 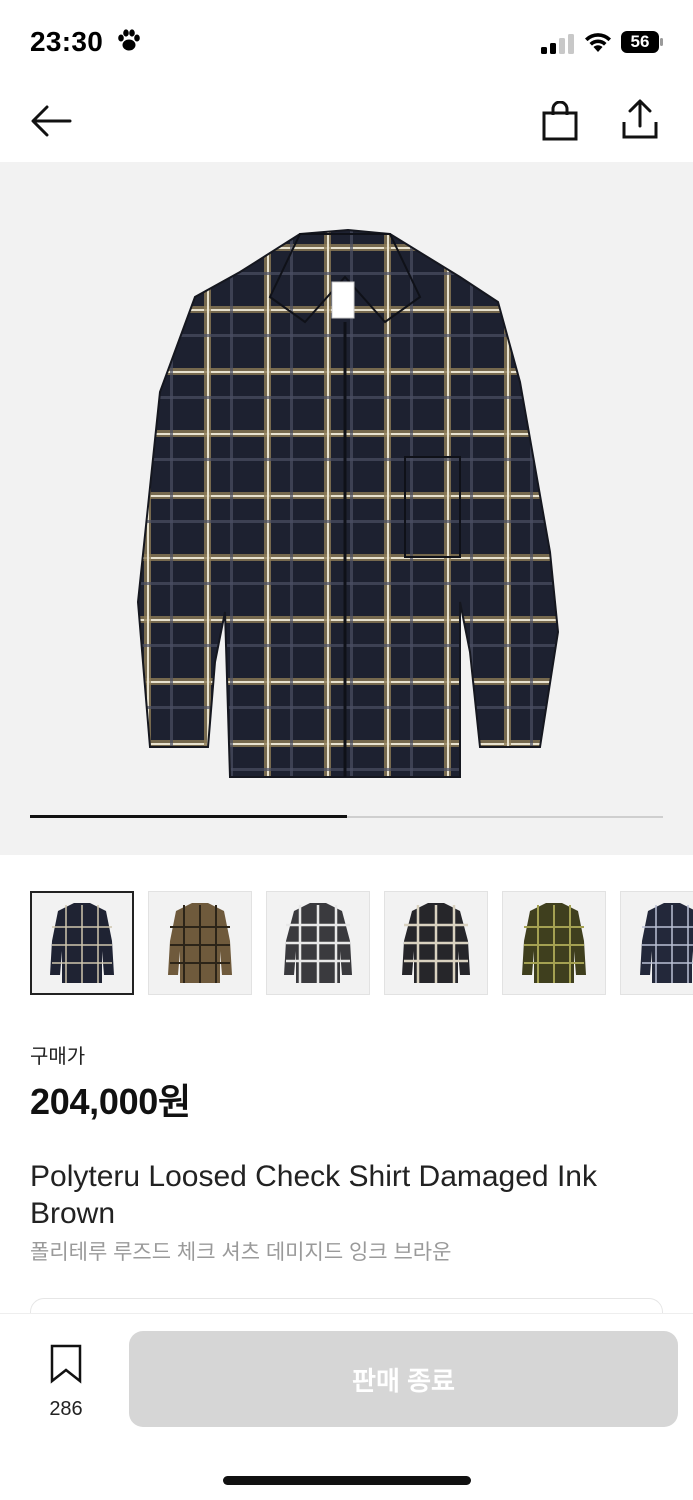 What do you see at coordinates (557, 44) in the screenshot?
I see `cellular-signal-icon` at bounding box center [557, 44].